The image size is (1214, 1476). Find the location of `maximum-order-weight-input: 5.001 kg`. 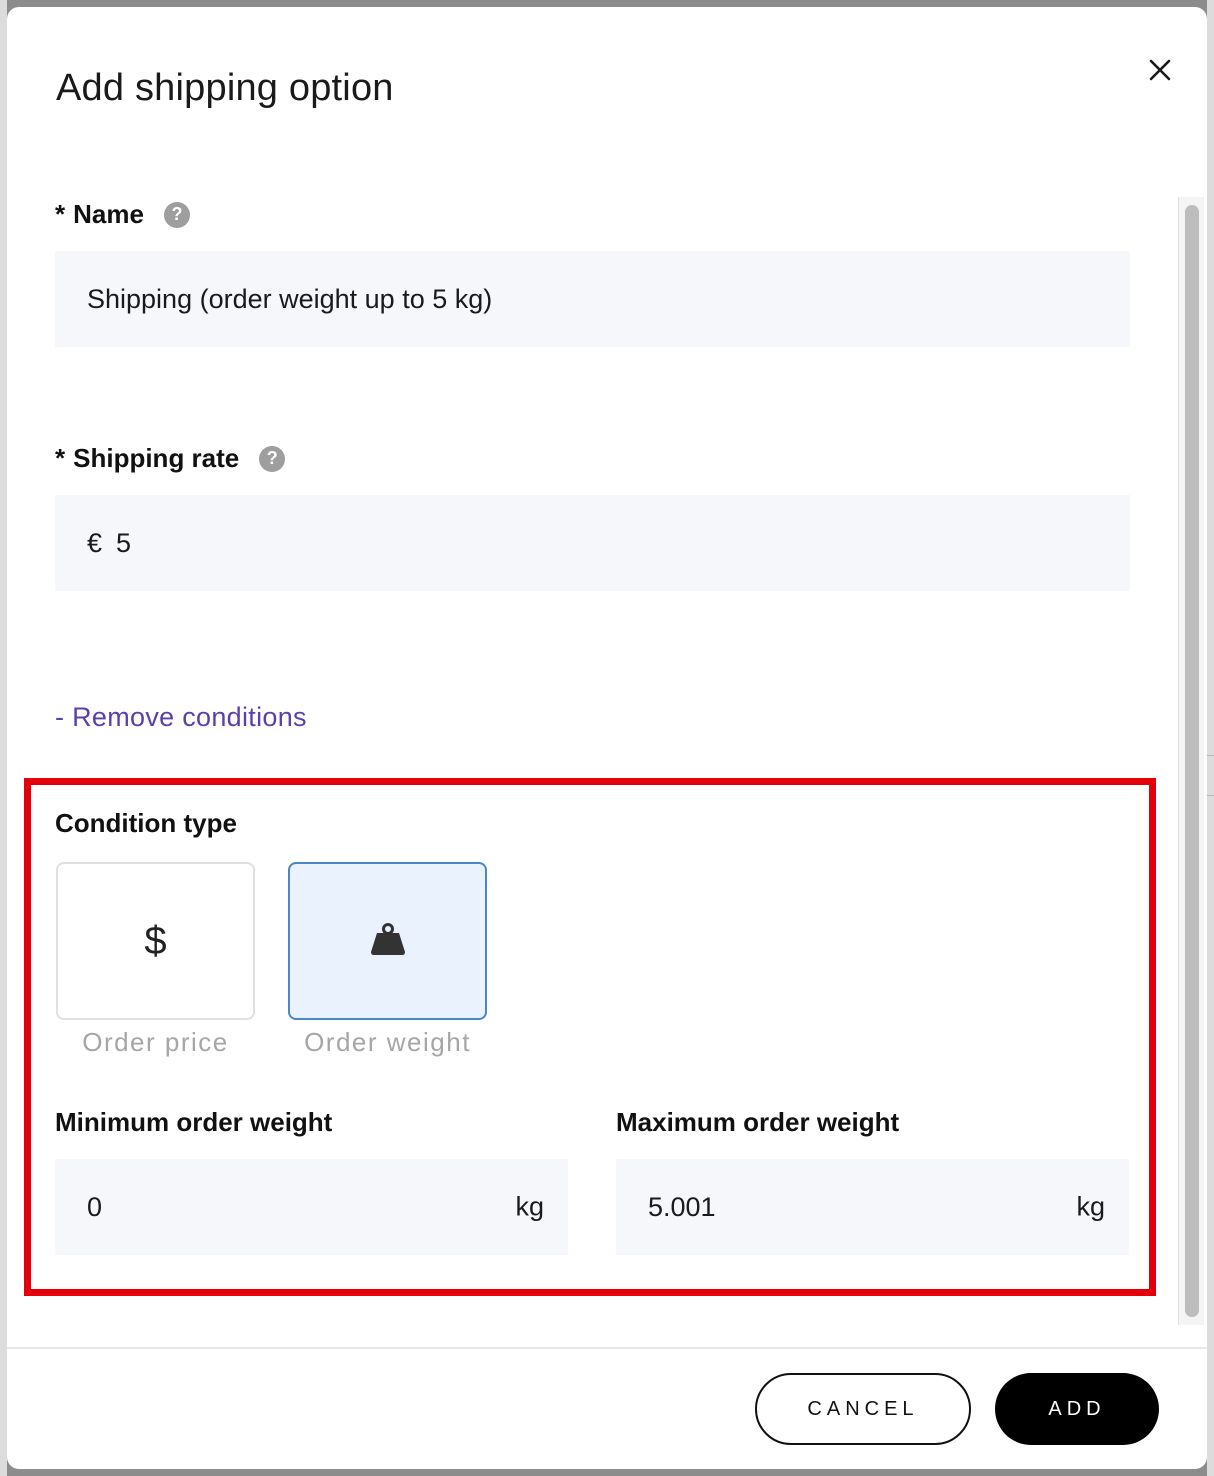

maximum-order-weight-input: 5.001 kg is located at coordinates (872, 1207).